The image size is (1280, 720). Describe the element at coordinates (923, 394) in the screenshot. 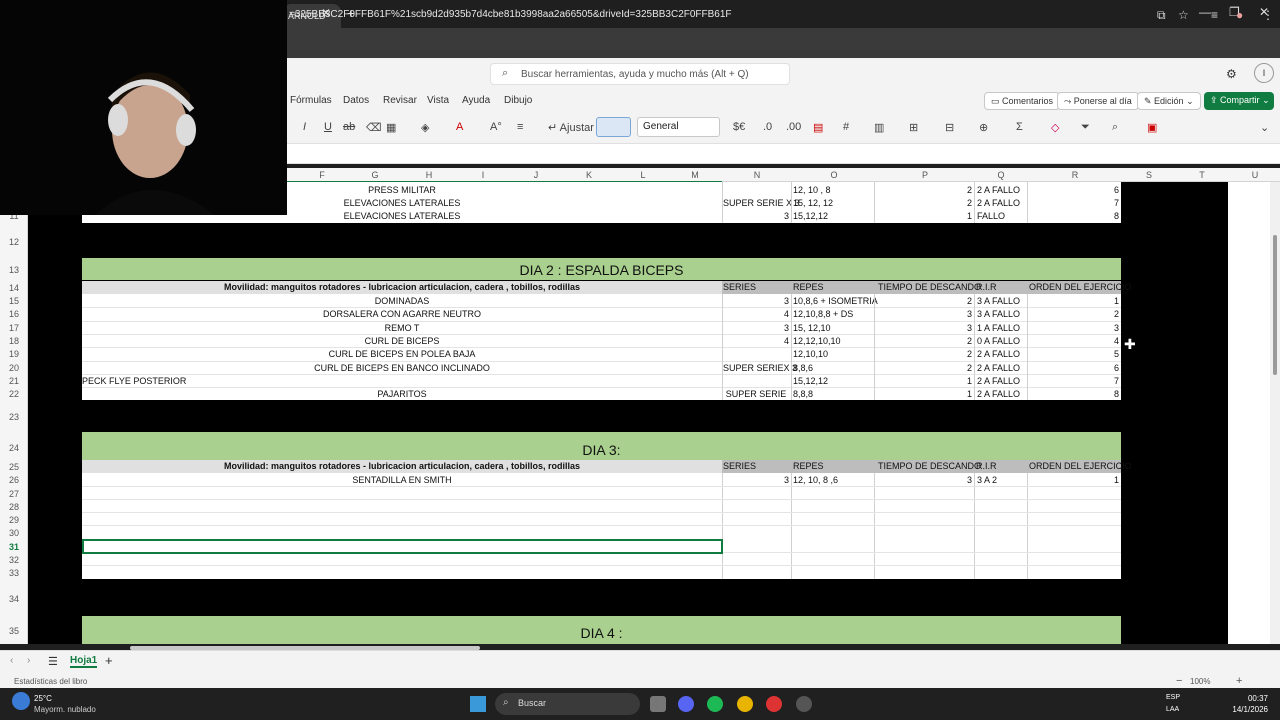

I see `exercise-descanso: 1` at that location.